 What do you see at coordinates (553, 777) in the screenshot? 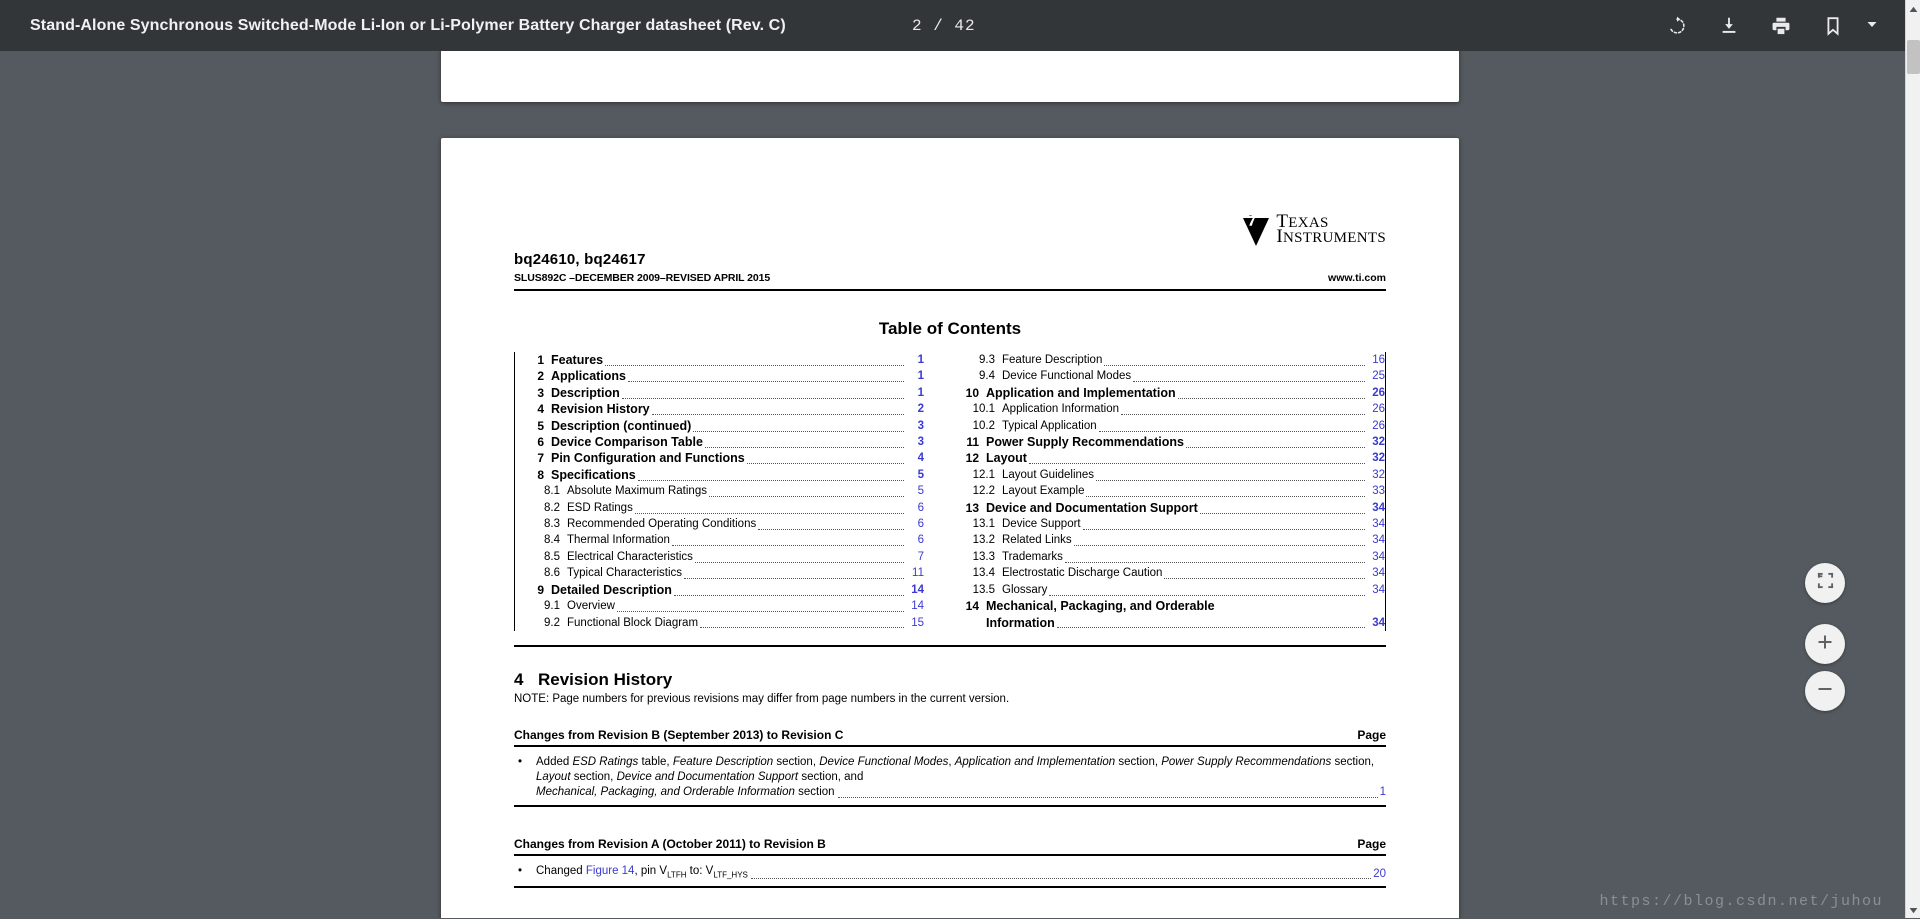
I see `rev-l2-i2: Layout` at bounding box center [553, 777].